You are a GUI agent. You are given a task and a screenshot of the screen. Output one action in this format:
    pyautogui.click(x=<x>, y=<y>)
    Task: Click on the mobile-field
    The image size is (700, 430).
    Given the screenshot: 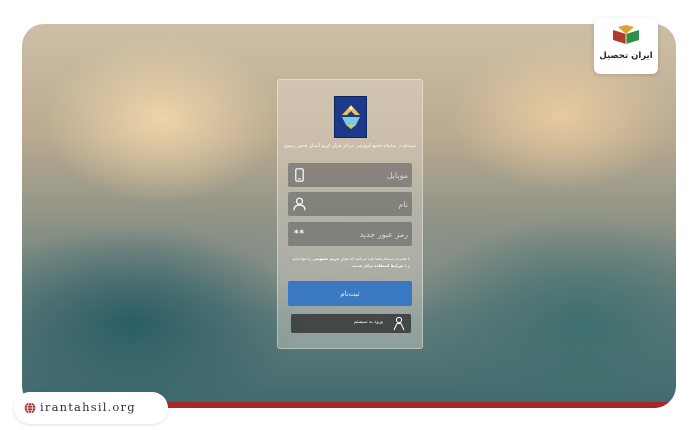 What is the action you would take?
    pyautogui.click(x=350, y=175)
    